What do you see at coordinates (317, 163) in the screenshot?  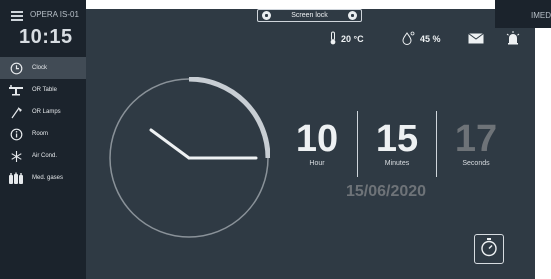 I see `hour-label: Hour` at bounding box center [317, 163].